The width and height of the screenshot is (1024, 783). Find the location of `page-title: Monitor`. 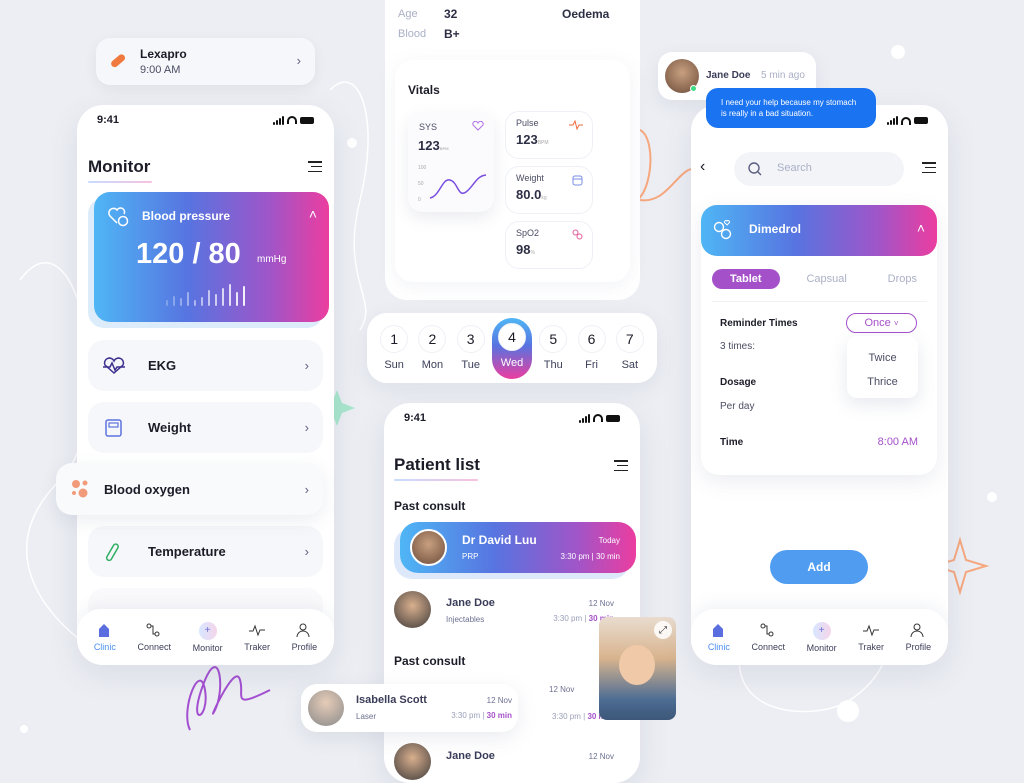

page-title: Monitor is located at coordinates (119, 166).